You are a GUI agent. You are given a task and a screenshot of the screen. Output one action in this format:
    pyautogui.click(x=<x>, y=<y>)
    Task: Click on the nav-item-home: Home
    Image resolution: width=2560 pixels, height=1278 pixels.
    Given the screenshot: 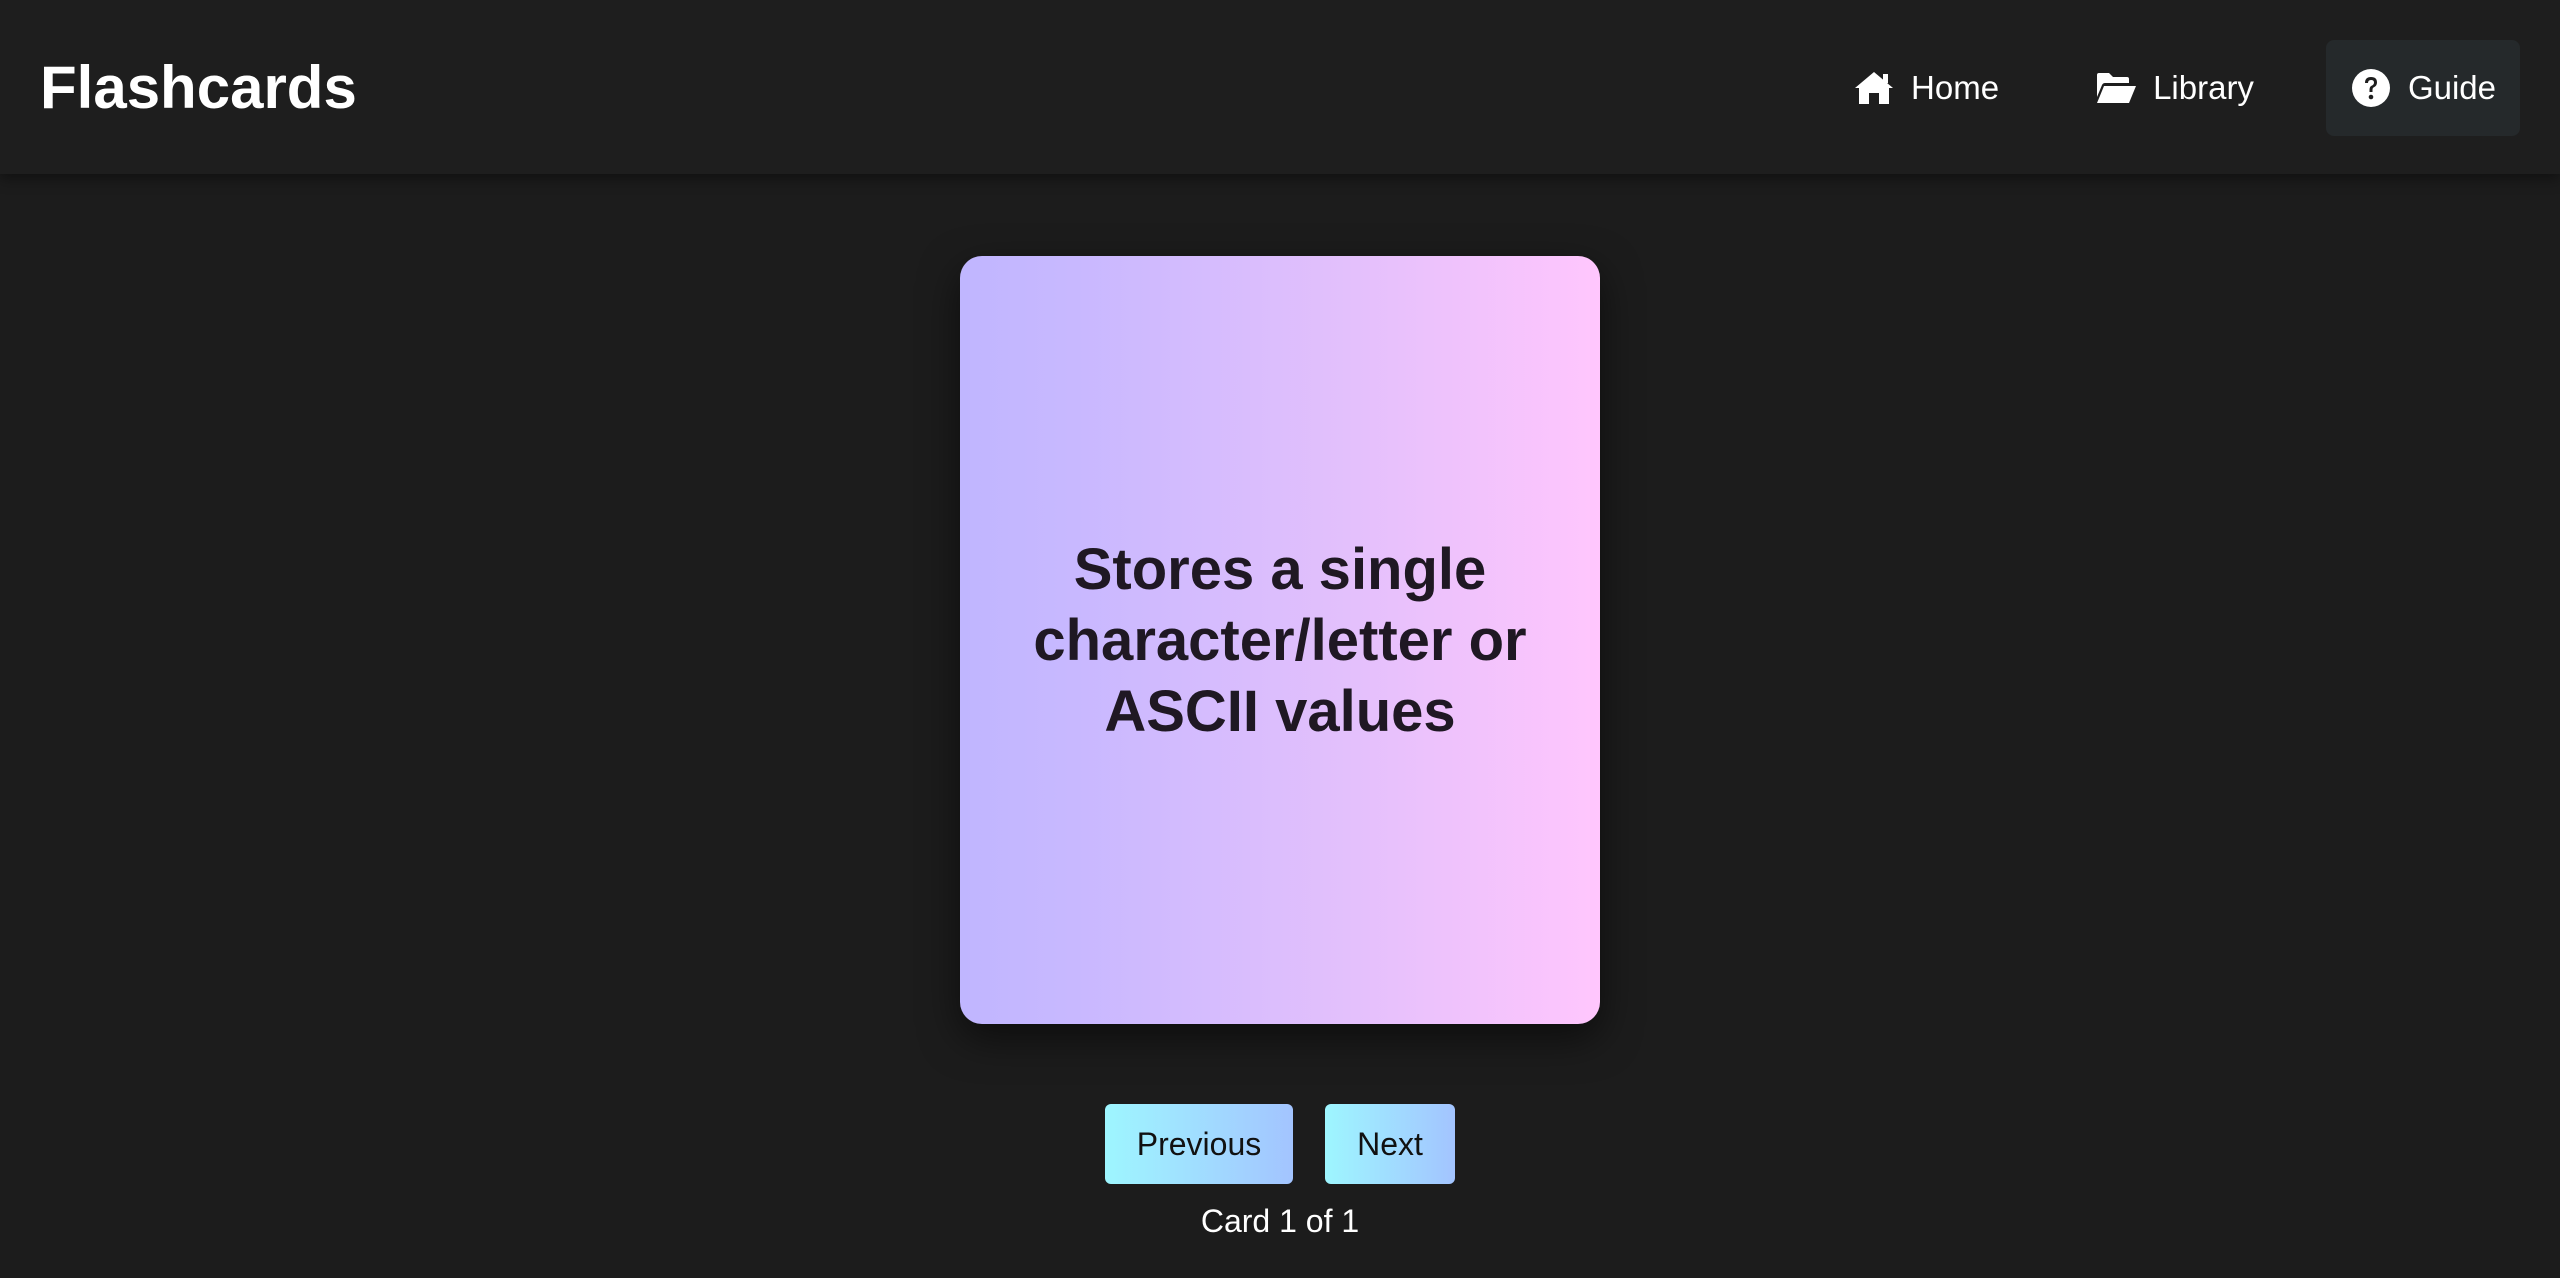 What is the action you would take?
    pyautogui.click(x=1926, y=88)
    